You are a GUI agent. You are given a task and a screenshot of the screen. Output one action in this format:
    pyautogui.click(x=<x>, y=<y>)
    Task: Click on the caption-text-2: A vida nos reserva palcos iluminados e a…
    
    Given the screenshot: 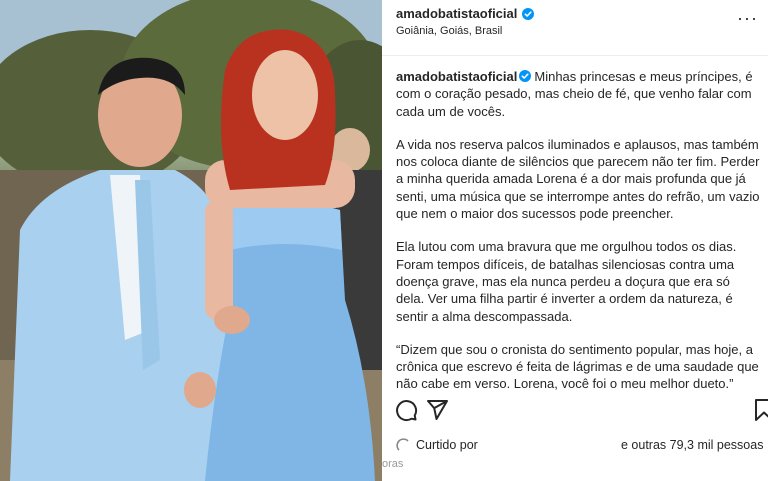 What is the action you would take?
    pyautogui.click(x=578, y=179)
    